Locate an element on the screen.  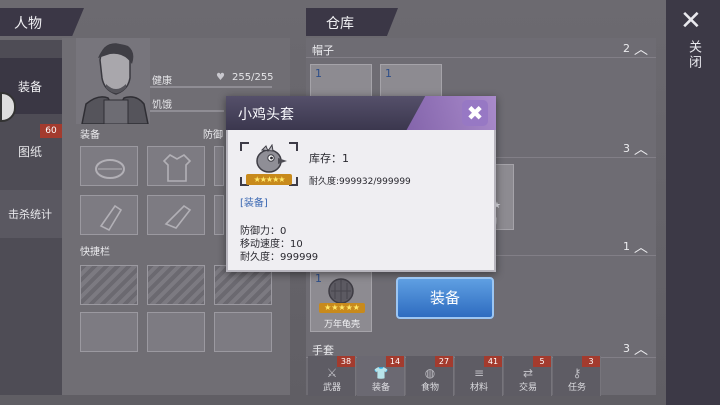
character-header-label: 人物 is located at coordinates (28, 24).